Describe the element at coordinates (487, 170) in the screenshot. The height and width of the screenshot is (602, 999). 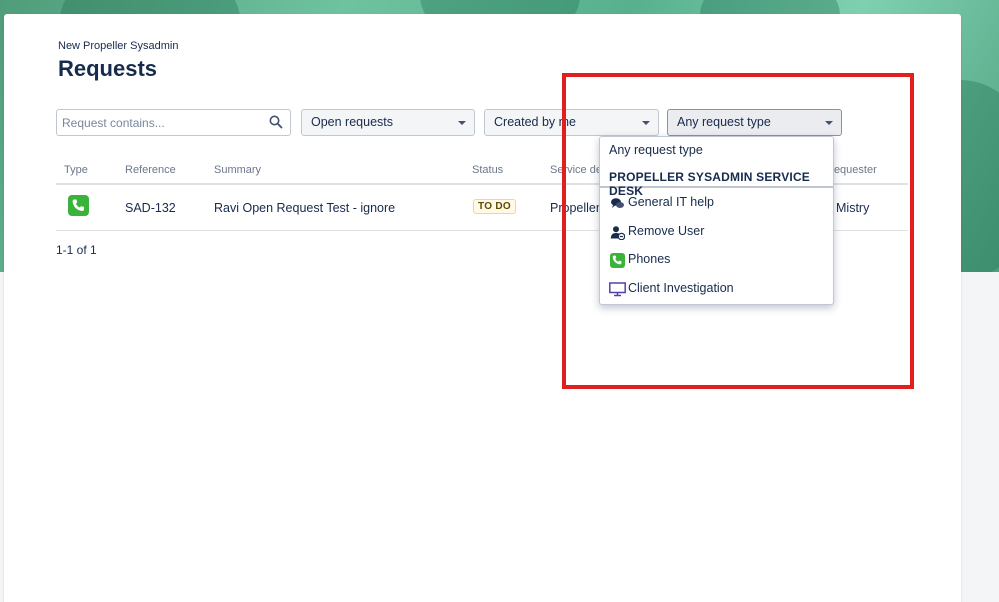
I see `column-header-status: Status` at that location.